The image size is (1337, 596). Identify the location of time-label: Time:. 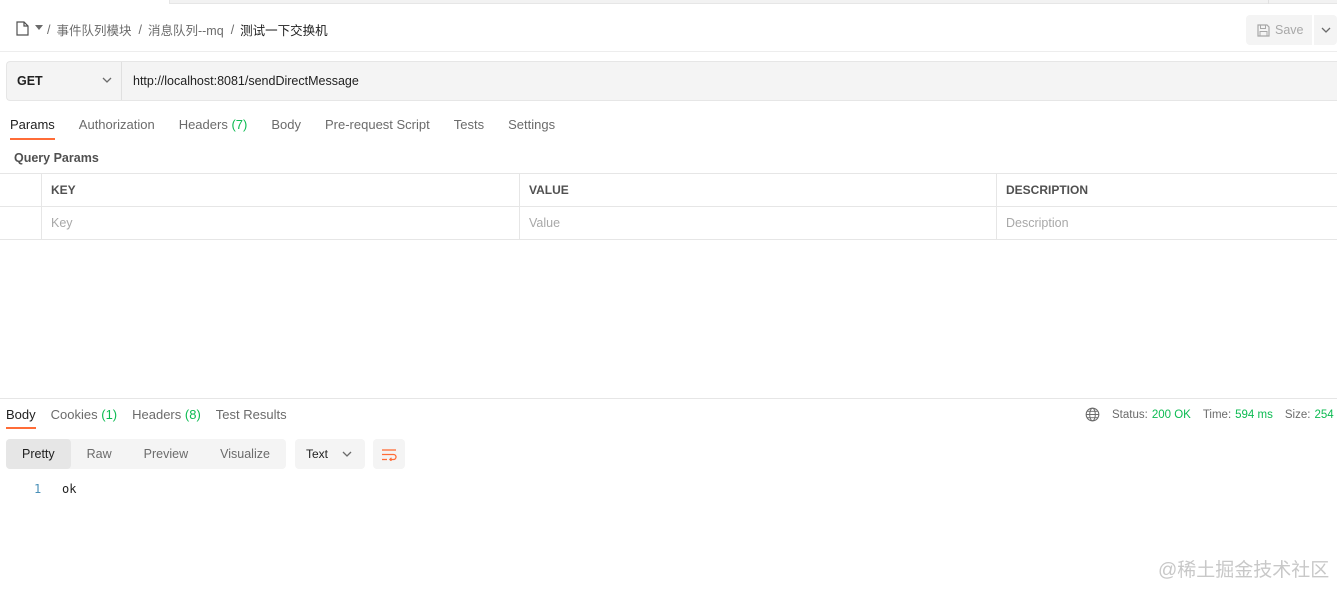
(1217, 414).